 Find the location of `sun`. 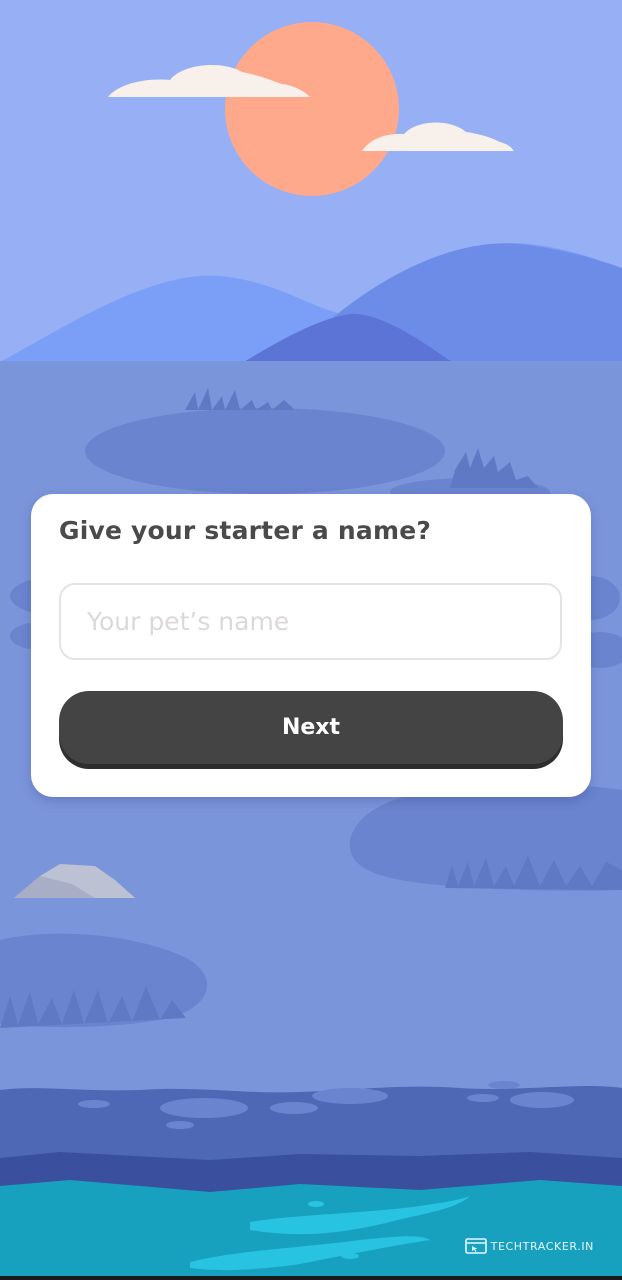

sun is located at coordinates (312, 109).